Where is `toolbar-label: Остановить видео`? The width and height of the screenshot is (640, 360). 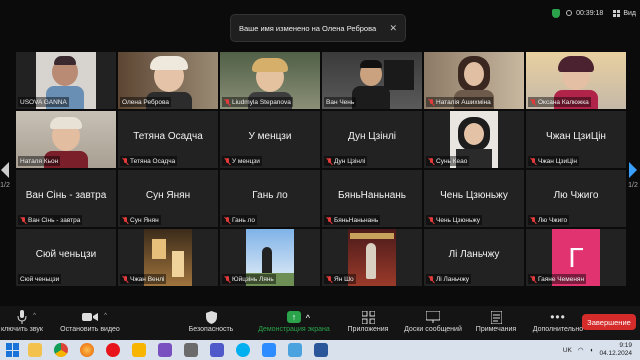 toolbar-label: Остановить видео is located at coordinates (90, 329).